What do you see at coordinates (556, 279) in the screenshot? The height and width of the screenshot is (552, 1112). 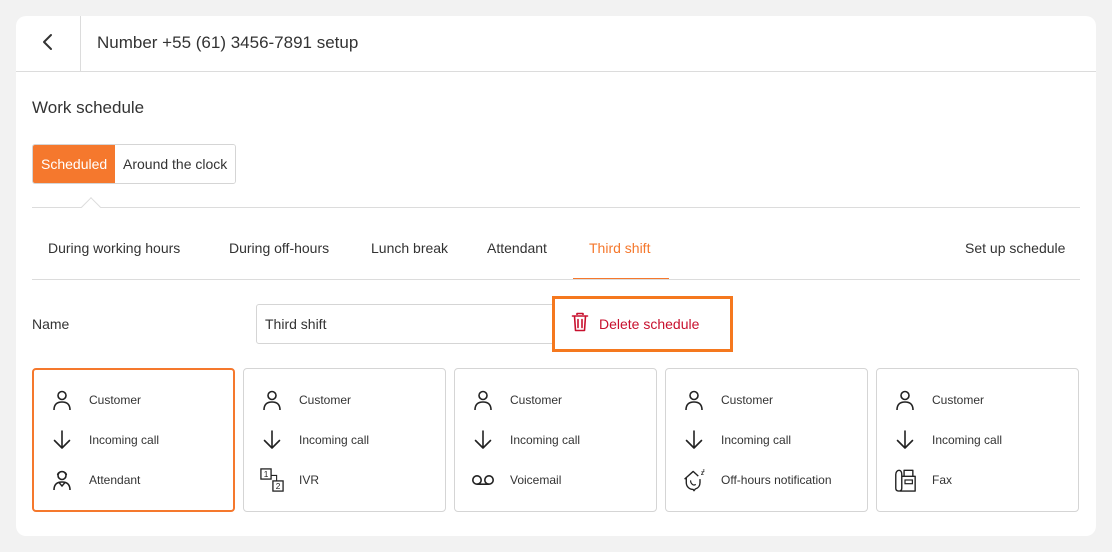 I see `tabs-divider-bottom` at bounding box center [556, 279].